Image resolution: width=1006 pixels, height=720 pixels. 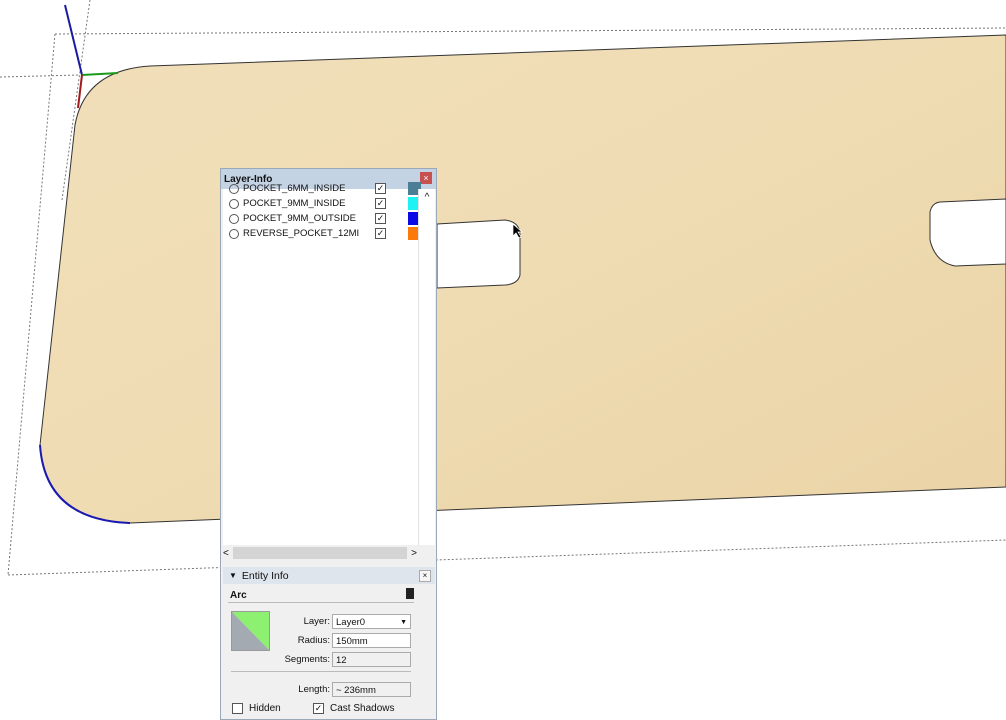 I want to click on cast-shadows-checkbox: ✓ Cast Shadows, so click(x=353, y=708).